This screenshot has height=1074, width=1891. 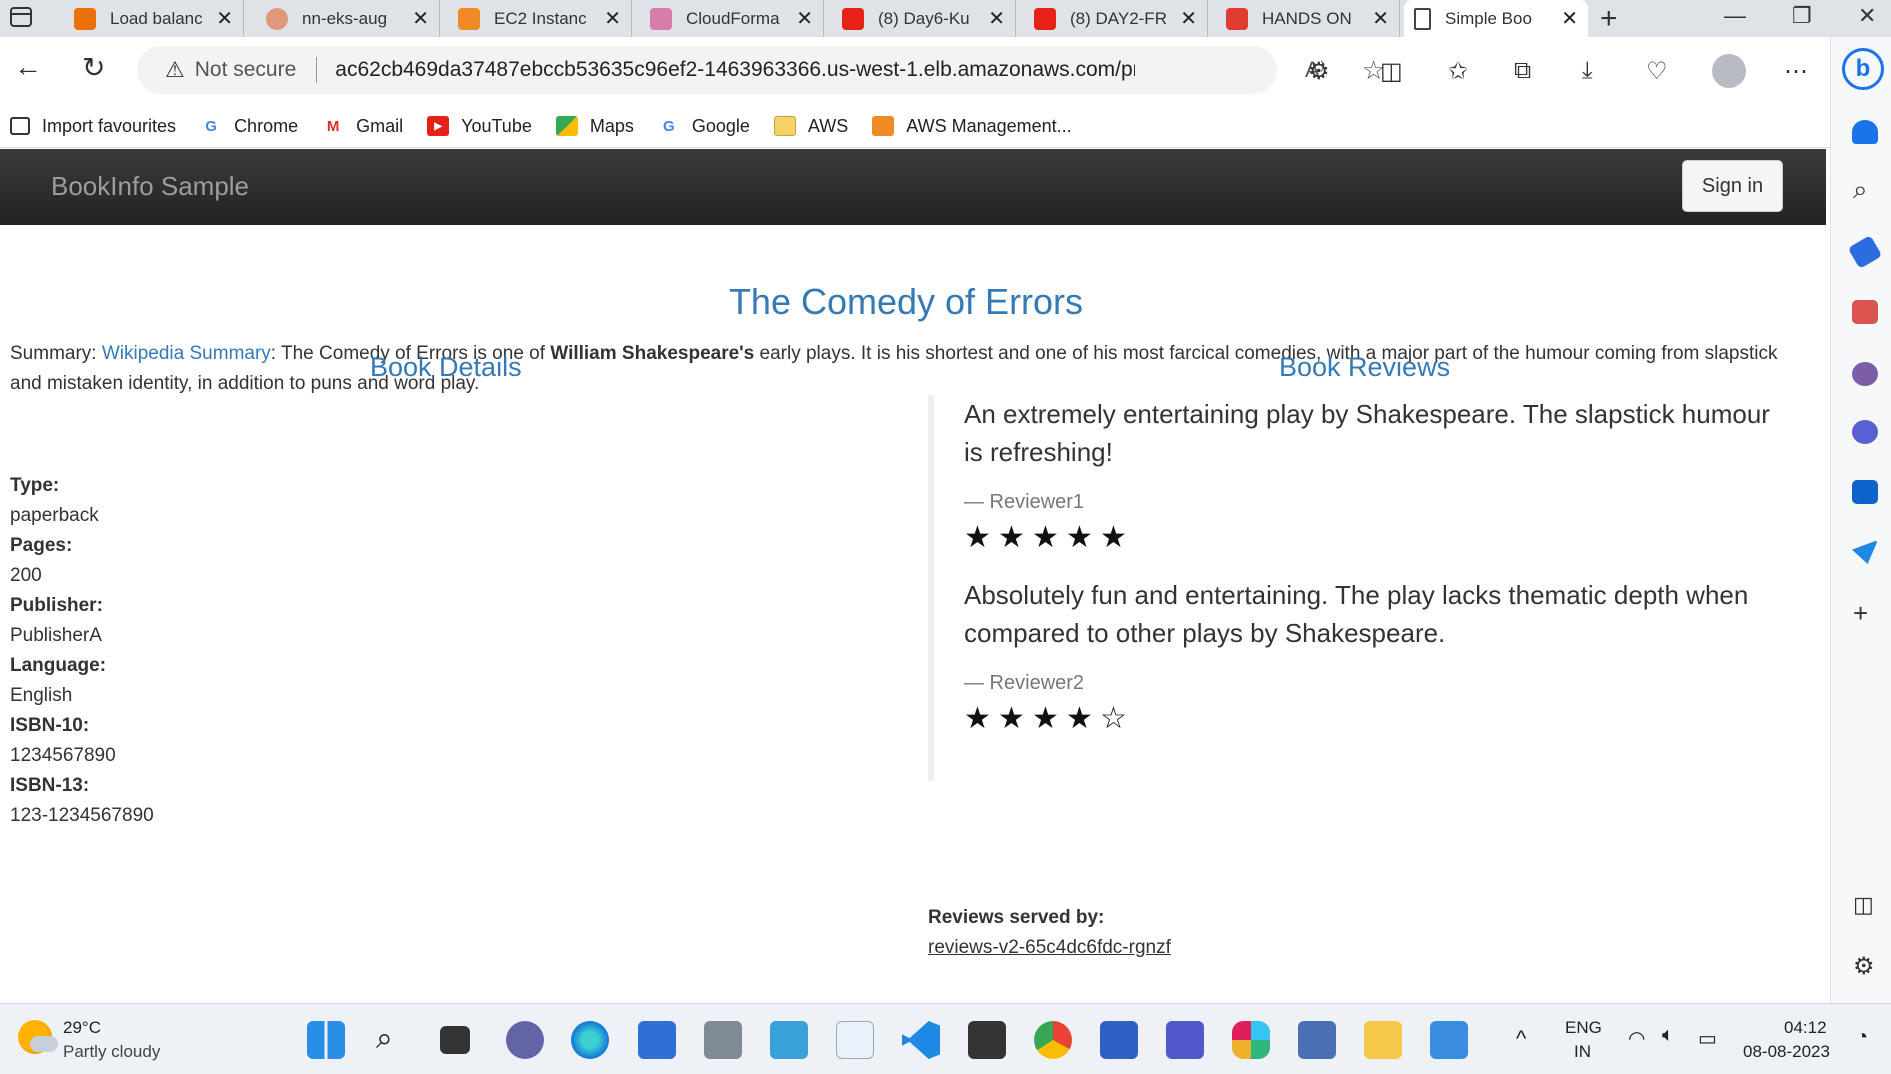 I want to click on bookmark-youtube: ▶ YouTube, so click(x=479, y=126).